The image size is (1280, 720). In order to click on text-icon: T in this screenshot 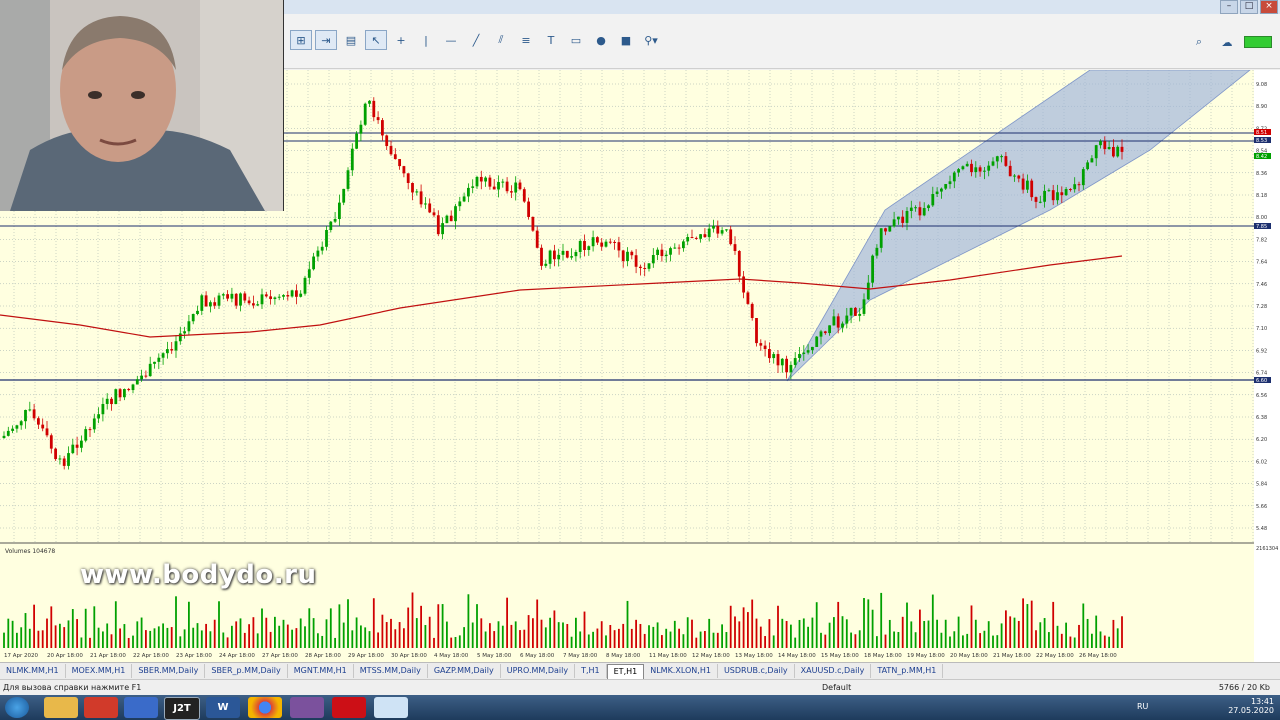, I will do `click(551, 40)`.